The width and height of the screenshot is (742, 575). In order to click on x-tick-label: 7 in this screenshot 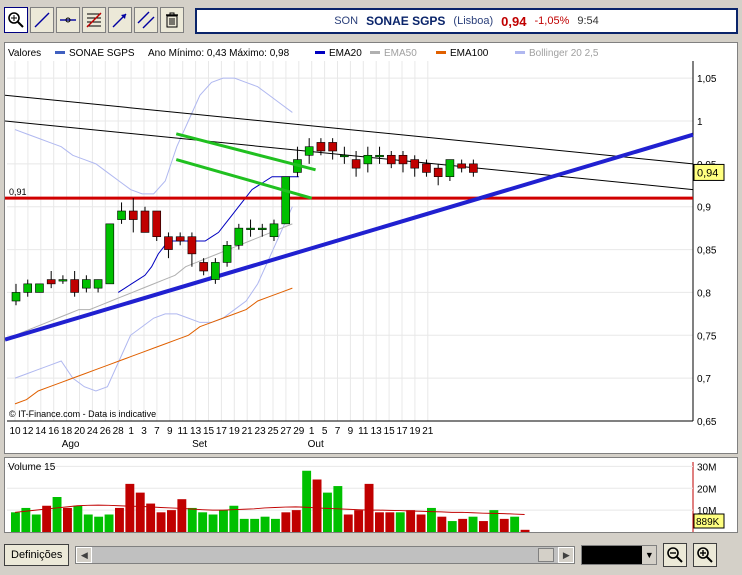, I will do `click(338, 431)`.